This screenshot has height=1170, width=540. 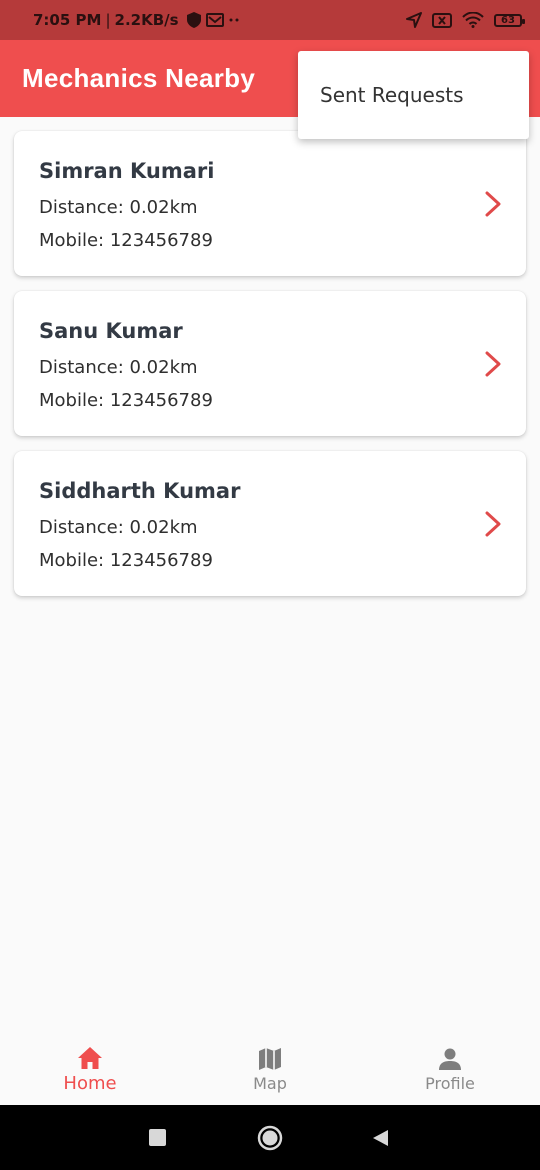 I want to click on location-icon, so click(x=414, y=20).